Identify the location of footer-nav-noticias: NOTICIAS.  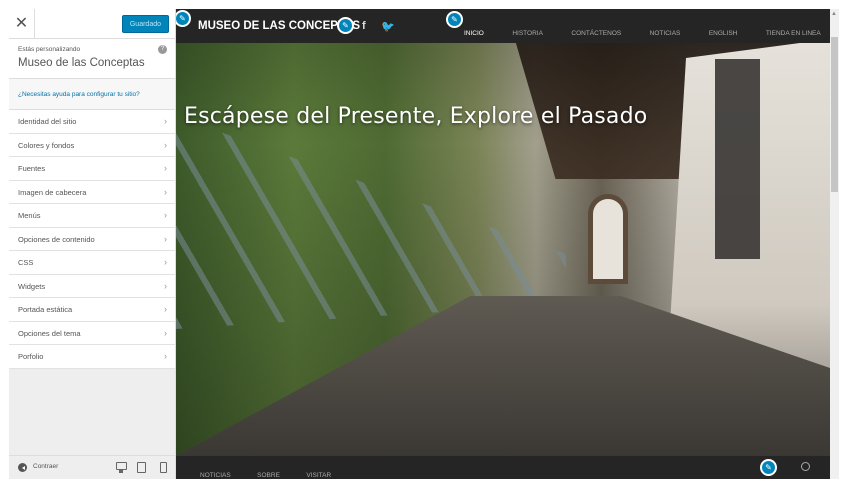
(215, 475).